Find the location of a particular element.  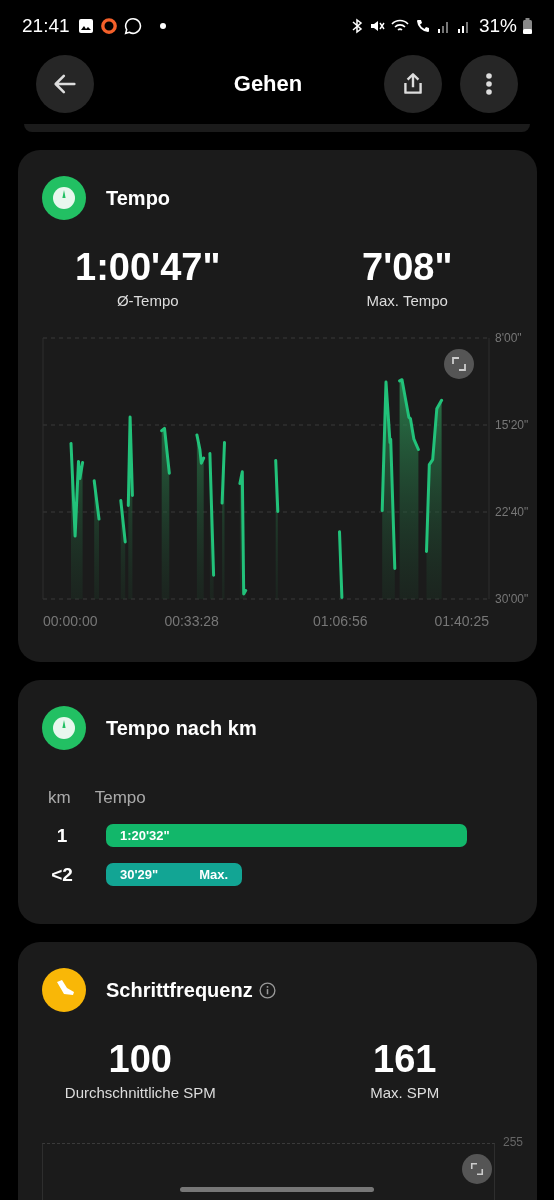

card-title: Tempo nach km is located at coordinates (181, 728).